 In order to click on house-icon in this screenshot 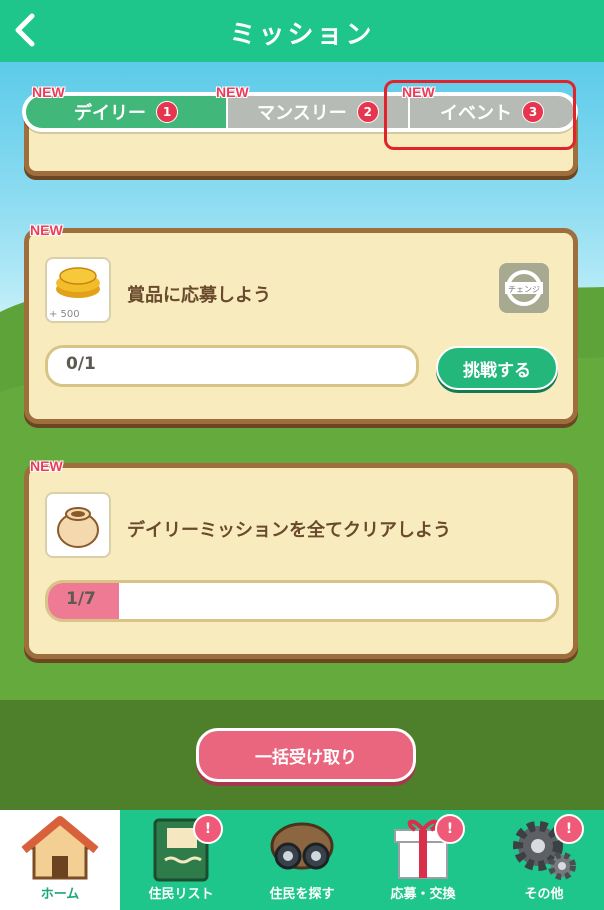, I will do `click(60, 848)`.